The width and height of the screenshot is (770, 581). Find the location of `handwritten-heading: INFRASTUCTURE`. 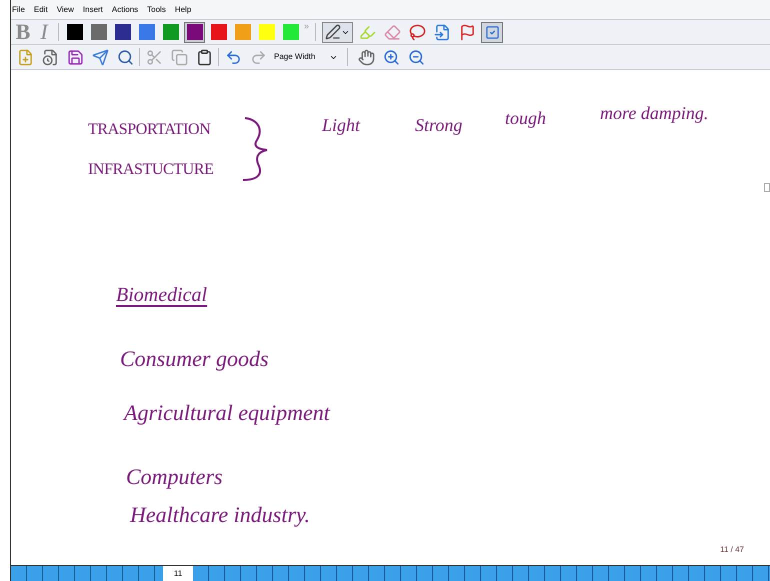

handwritten-heading: INFRASTUCTURE is located at coordinates (151, 170).